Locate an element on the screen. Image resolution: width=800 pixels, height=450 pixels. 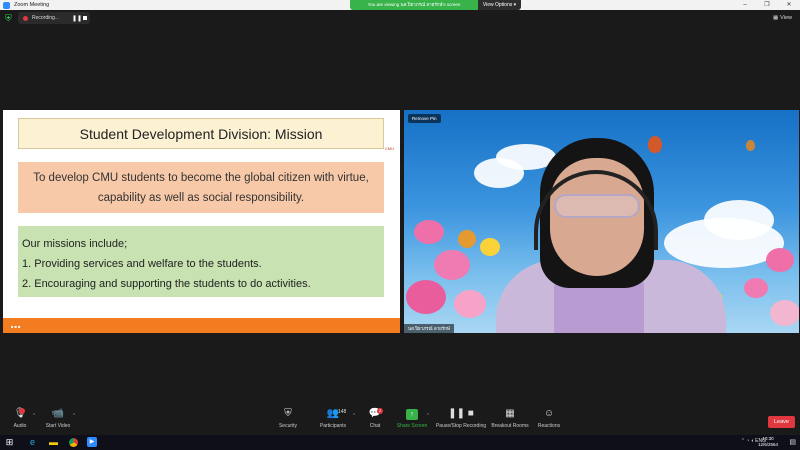
audio-alert-badge is located at coordinates (22, 411).